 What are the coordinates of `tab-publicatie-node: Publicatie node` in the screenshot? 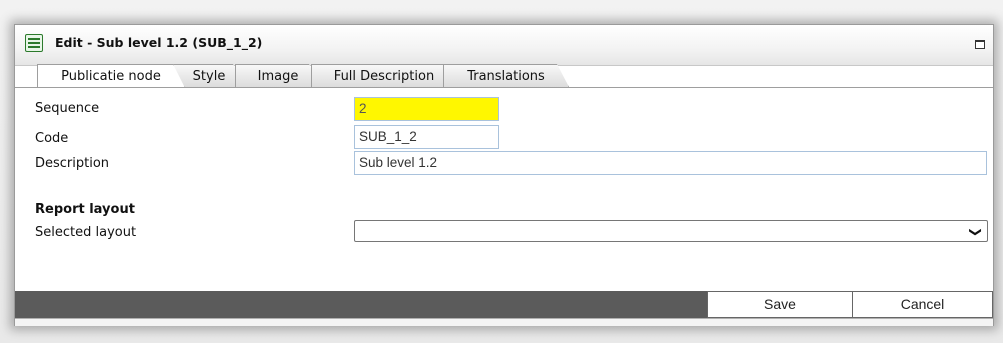 It's located at (111, 76).